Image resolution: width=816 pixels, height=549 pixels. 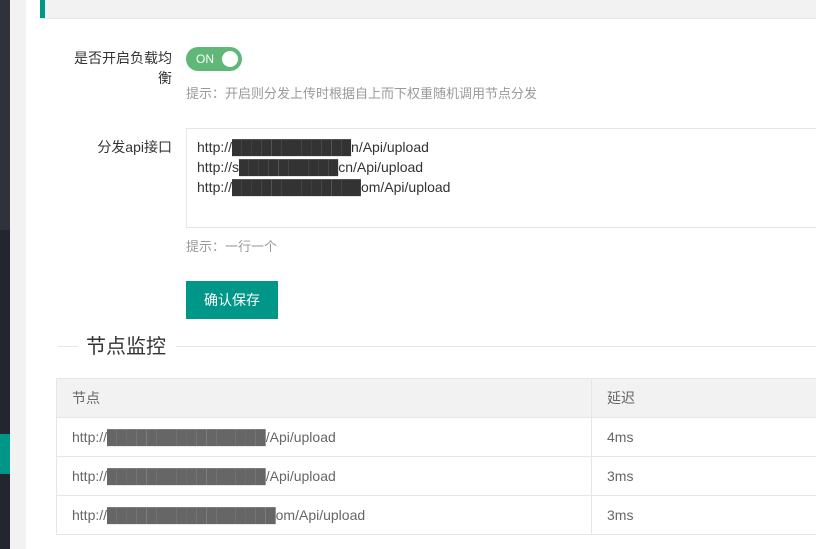 I want to click on monitor-legend: 节点监控, so click(x=126, y=347).